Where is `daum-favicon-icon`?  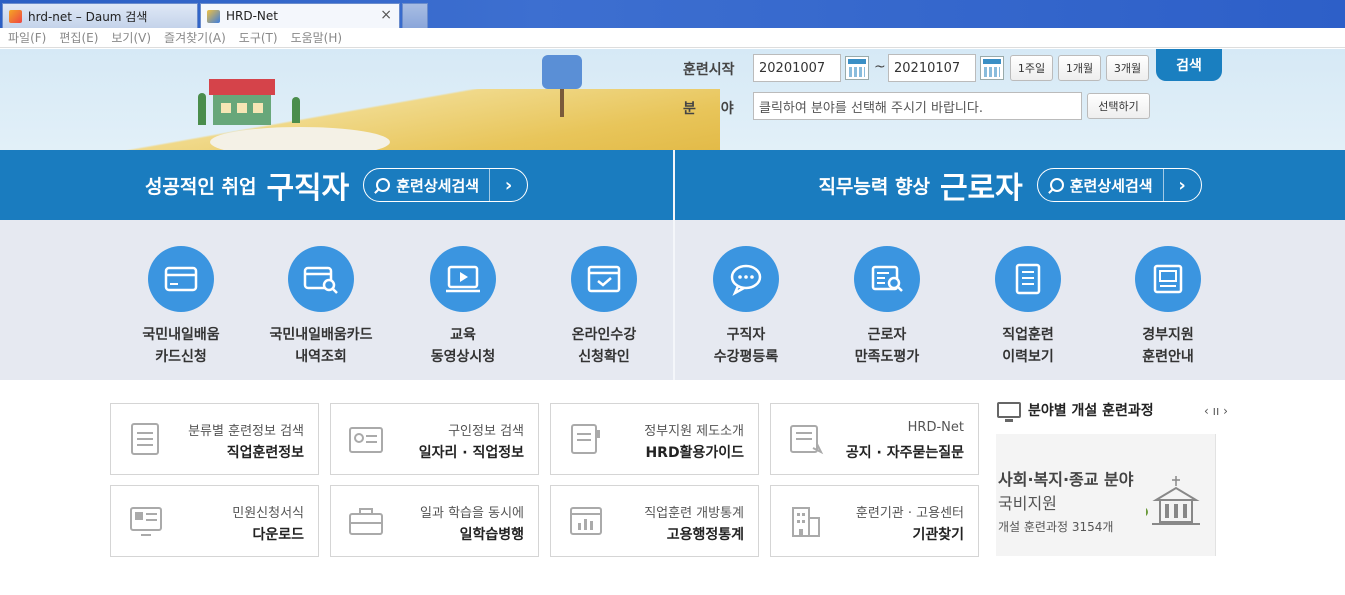 daum-favicon-icon is located at coordinates (15, 16).